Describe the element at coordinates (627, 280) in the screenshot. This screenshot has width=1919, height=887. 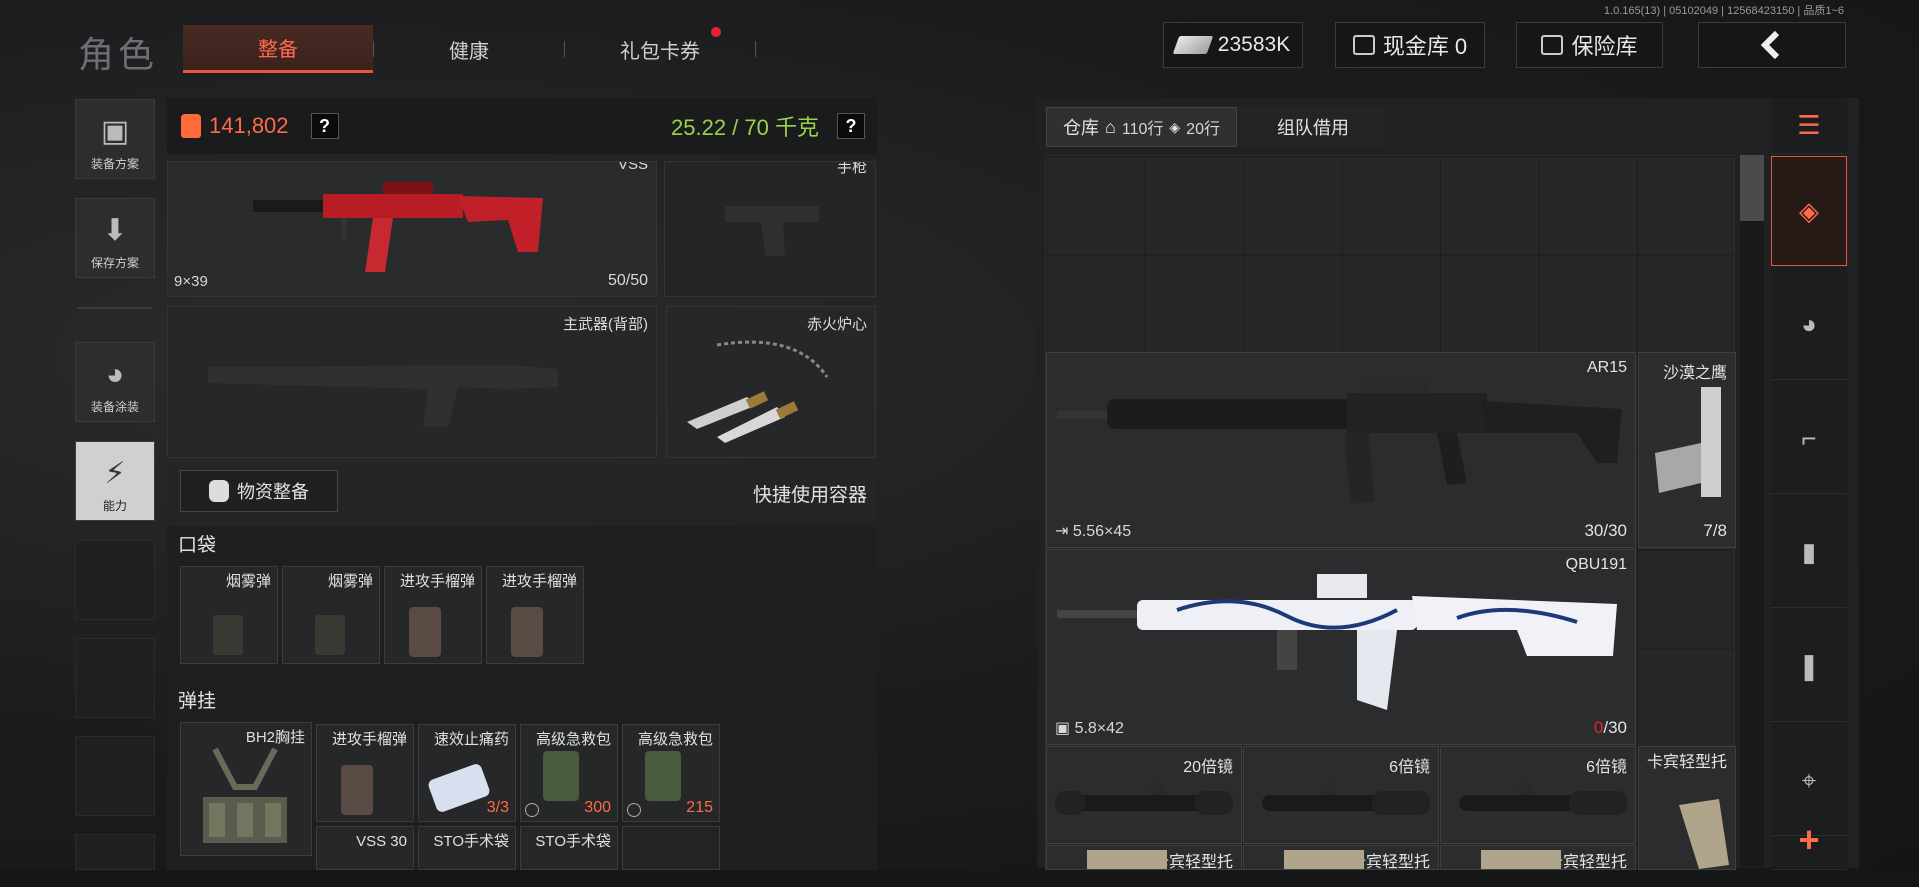
I see `weapon-ammo: 50/50` at that location.